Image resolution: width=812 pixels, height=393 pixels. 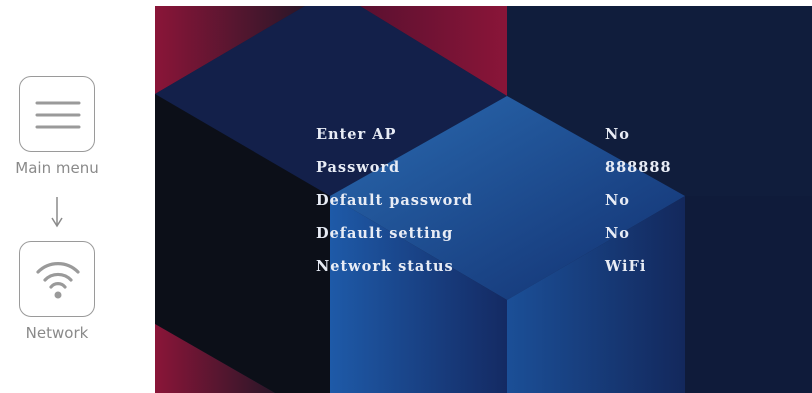 I want to click on main-menu-button, so click(x=57, y=114).